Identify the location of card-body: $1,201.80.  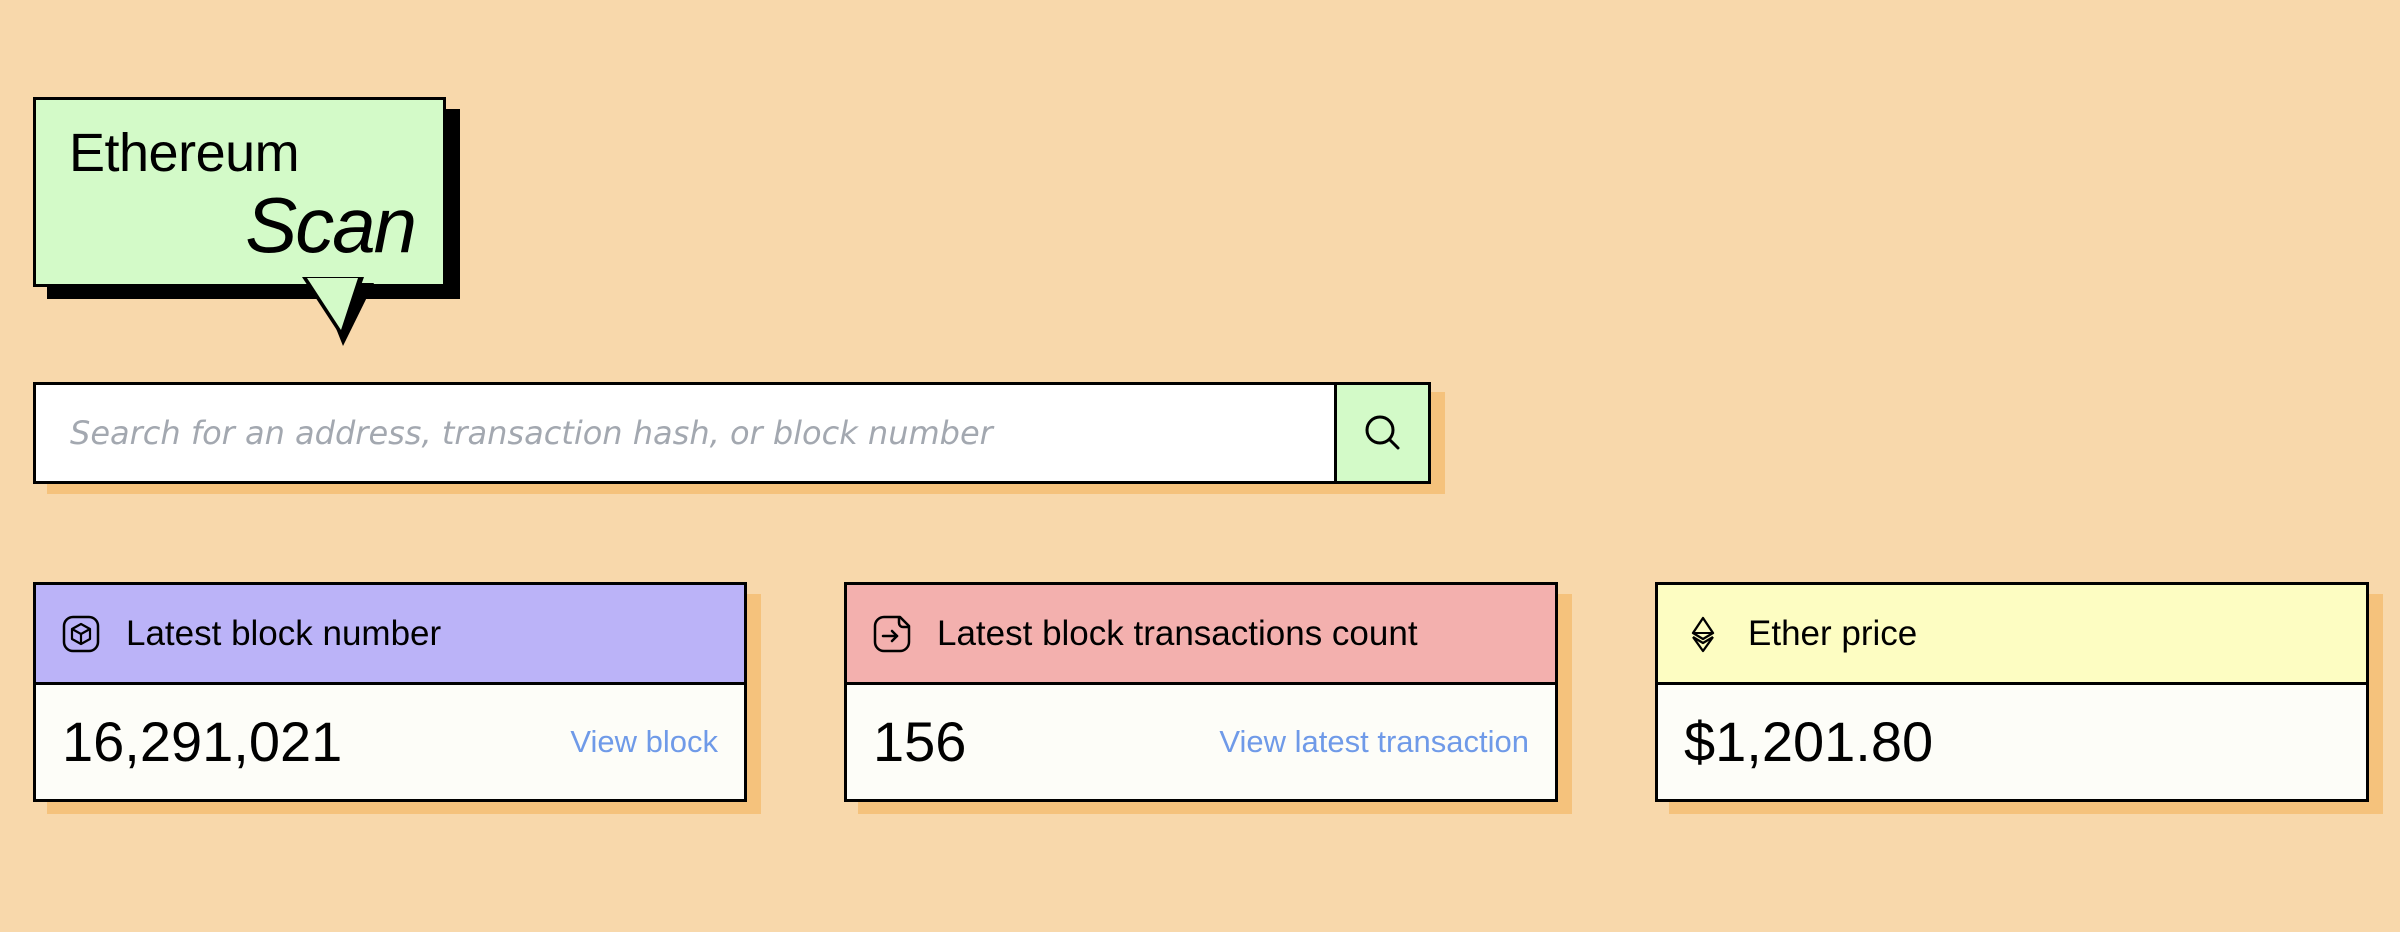
(2012, 742).